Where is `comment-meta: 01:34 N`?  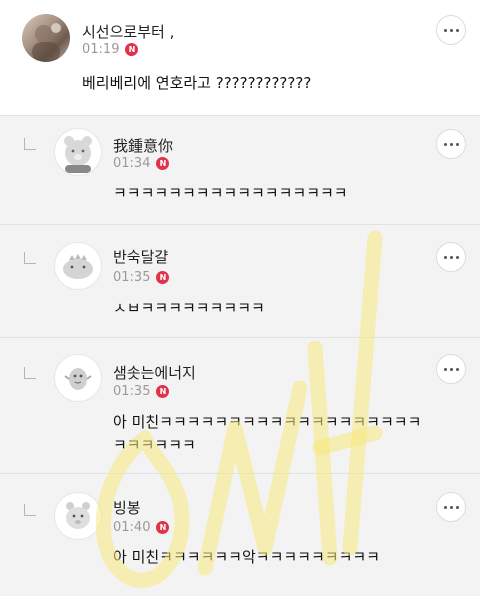
comment-meta: 01:34 N is located at coordinates (141, 163).